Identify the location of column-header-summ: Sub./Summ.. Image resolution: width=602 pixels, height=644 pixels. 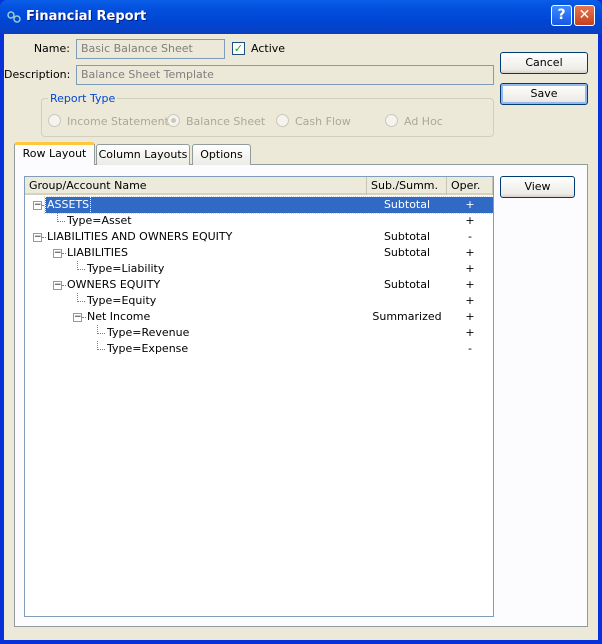
(407, 186).